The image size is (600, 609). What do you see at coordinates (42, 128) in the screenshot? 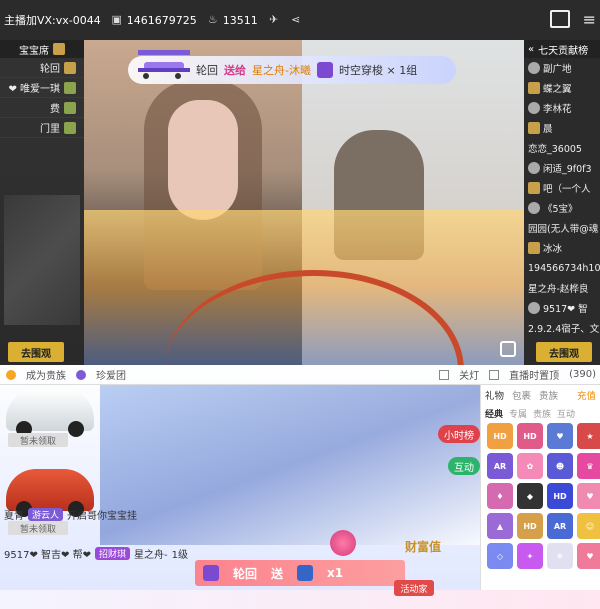
I see `left-seat-row: 门里` at bounding box center [42, 128].